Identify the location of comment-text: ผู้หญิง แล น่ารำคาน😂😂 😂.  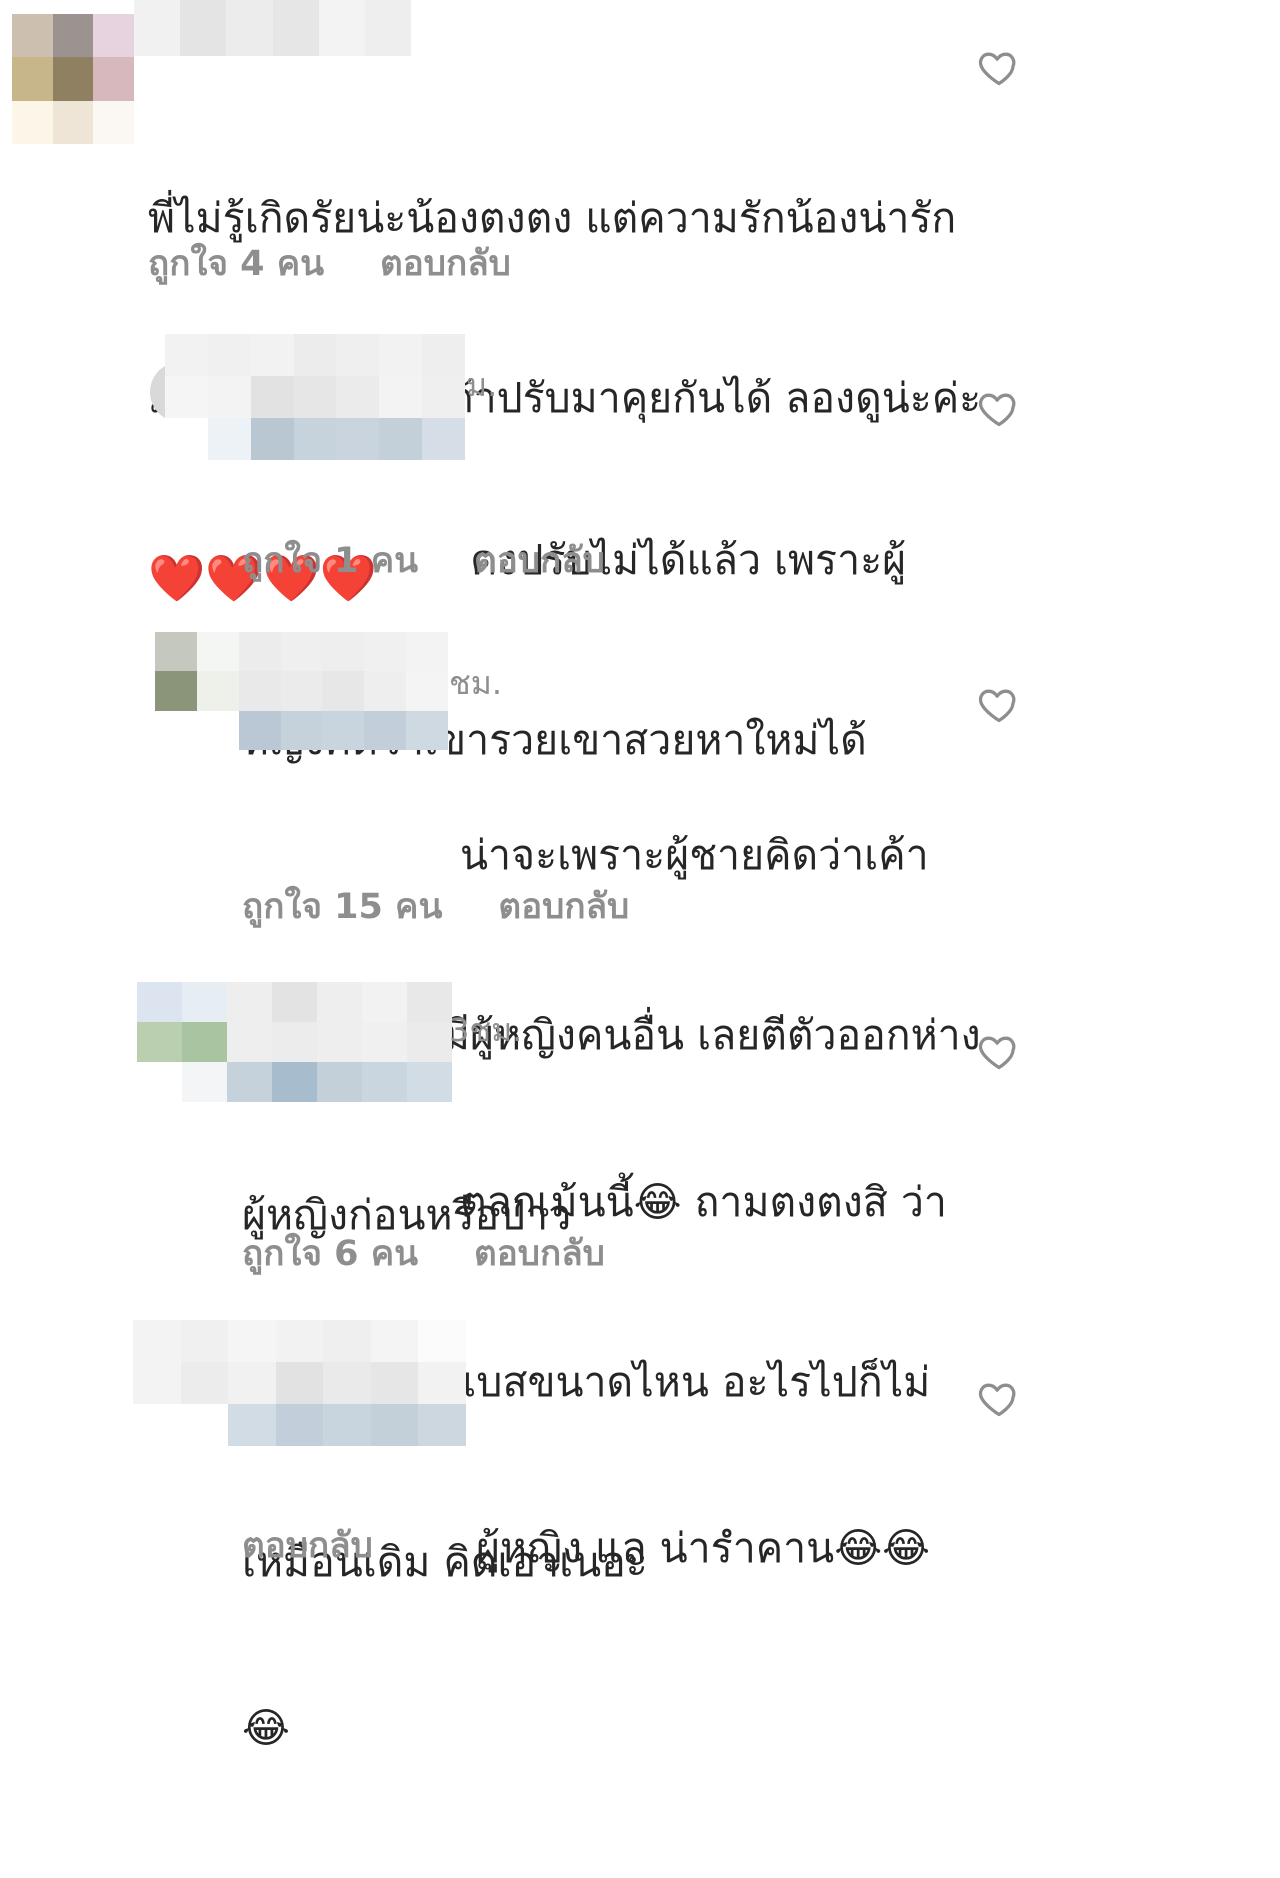
(586, 1638).